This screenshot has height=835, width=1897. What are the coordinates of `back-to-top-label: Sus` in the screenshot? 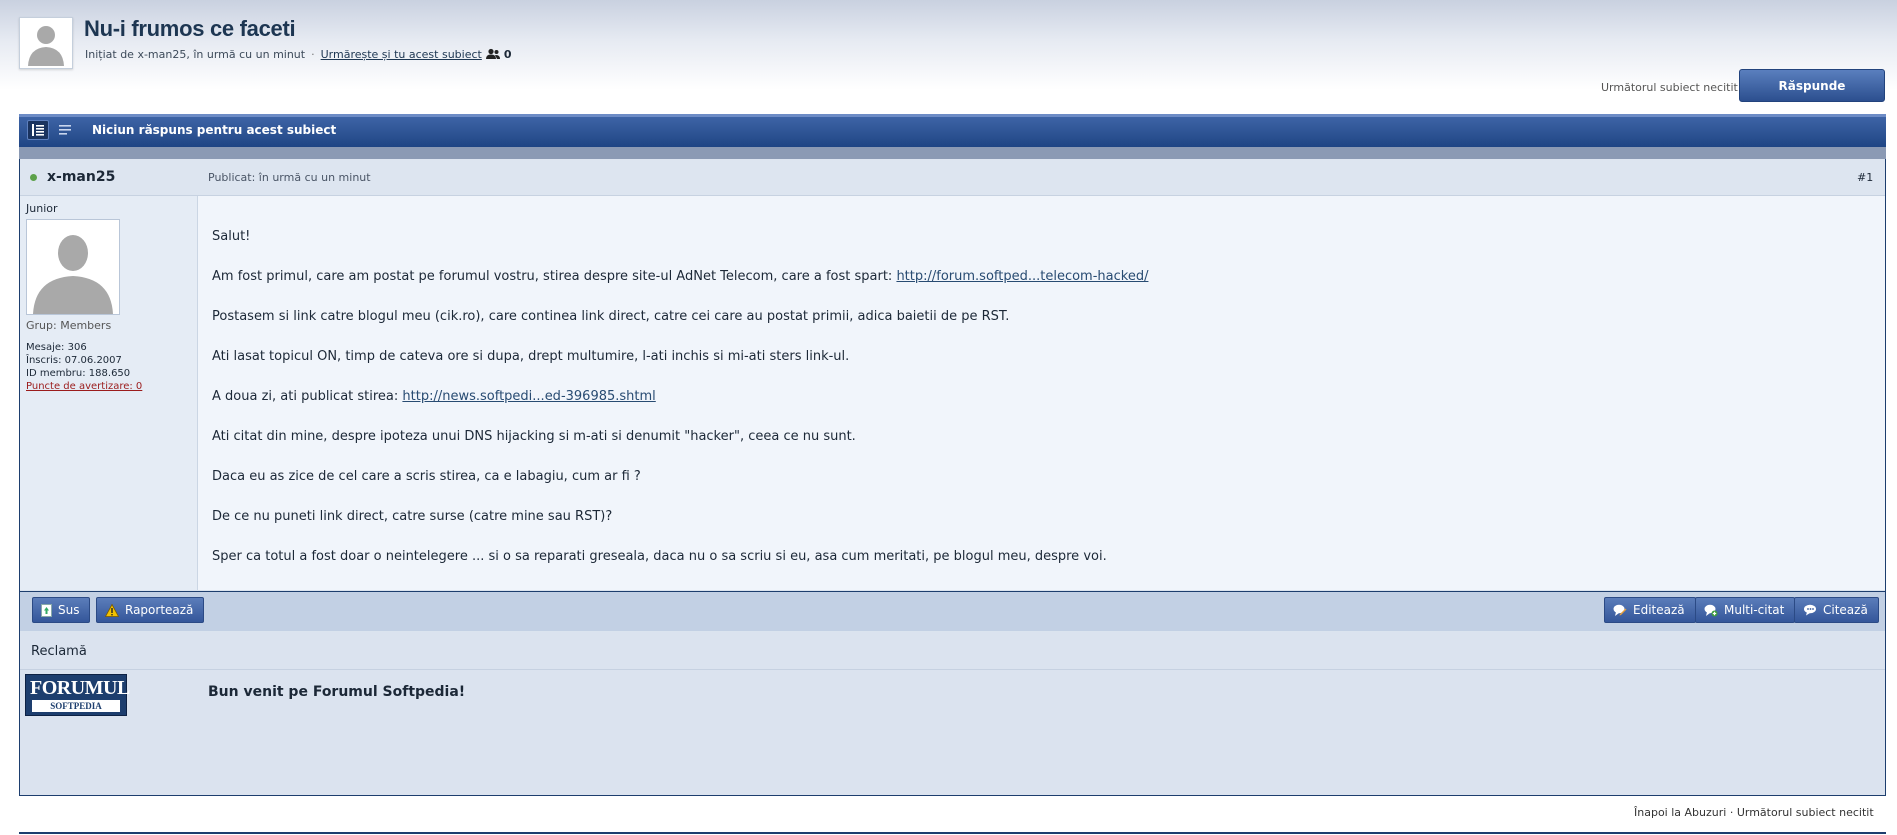 It's located at (69, 610).